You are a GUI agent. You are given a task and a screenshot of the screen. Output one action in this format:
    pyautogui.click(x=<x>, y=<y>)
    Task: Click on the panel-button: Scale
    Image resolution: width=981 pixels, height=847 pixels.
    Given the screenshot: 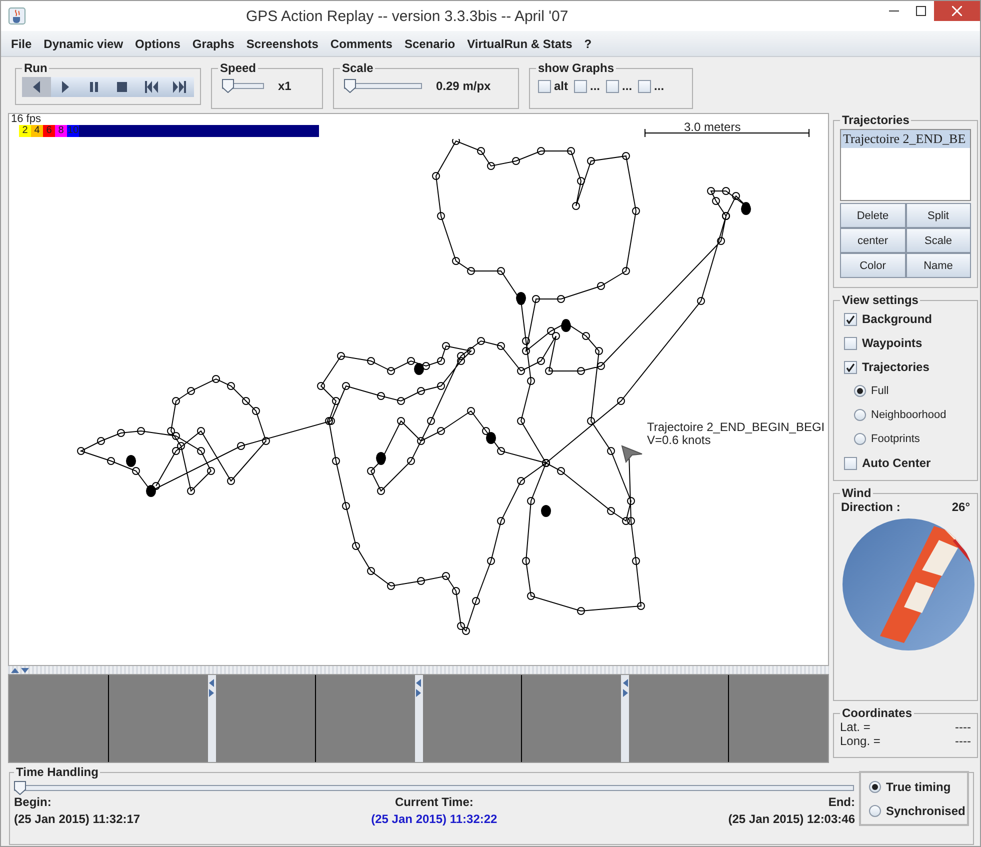 What is the action you would take?
    pyautogui.click(x=938, y=240)
    